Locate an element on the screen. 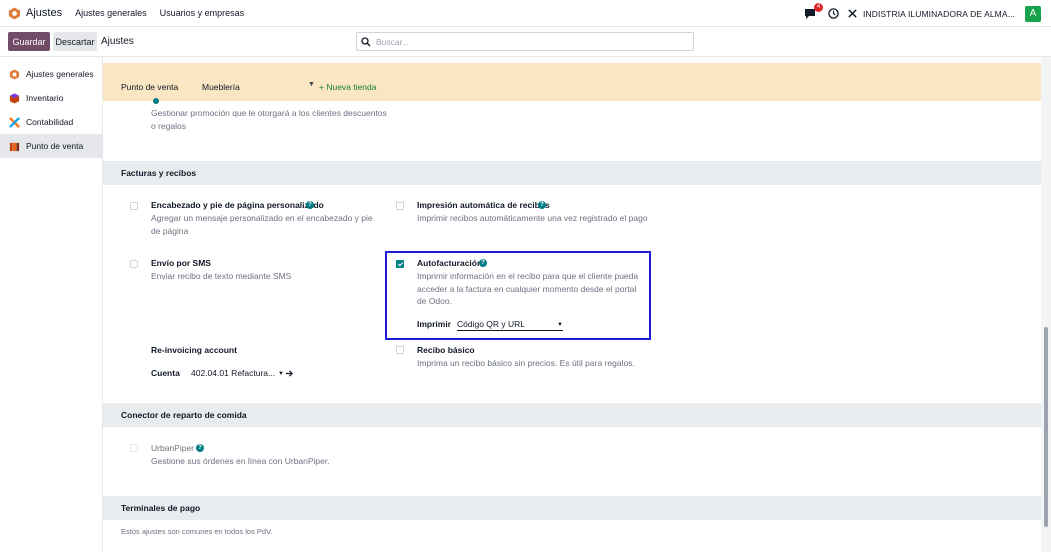 The width and height of the screenshot is (1051, 552). urbanpiper-title: UrbanPiper is located at coordinates (172, 448).